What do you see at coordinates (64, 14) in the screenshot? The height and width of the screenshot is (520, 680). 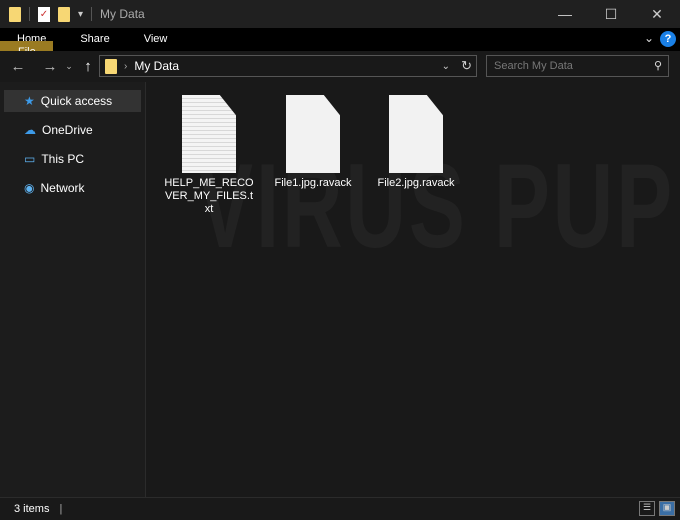 I see `new-folder-icon` at bounding box center [64, 14].